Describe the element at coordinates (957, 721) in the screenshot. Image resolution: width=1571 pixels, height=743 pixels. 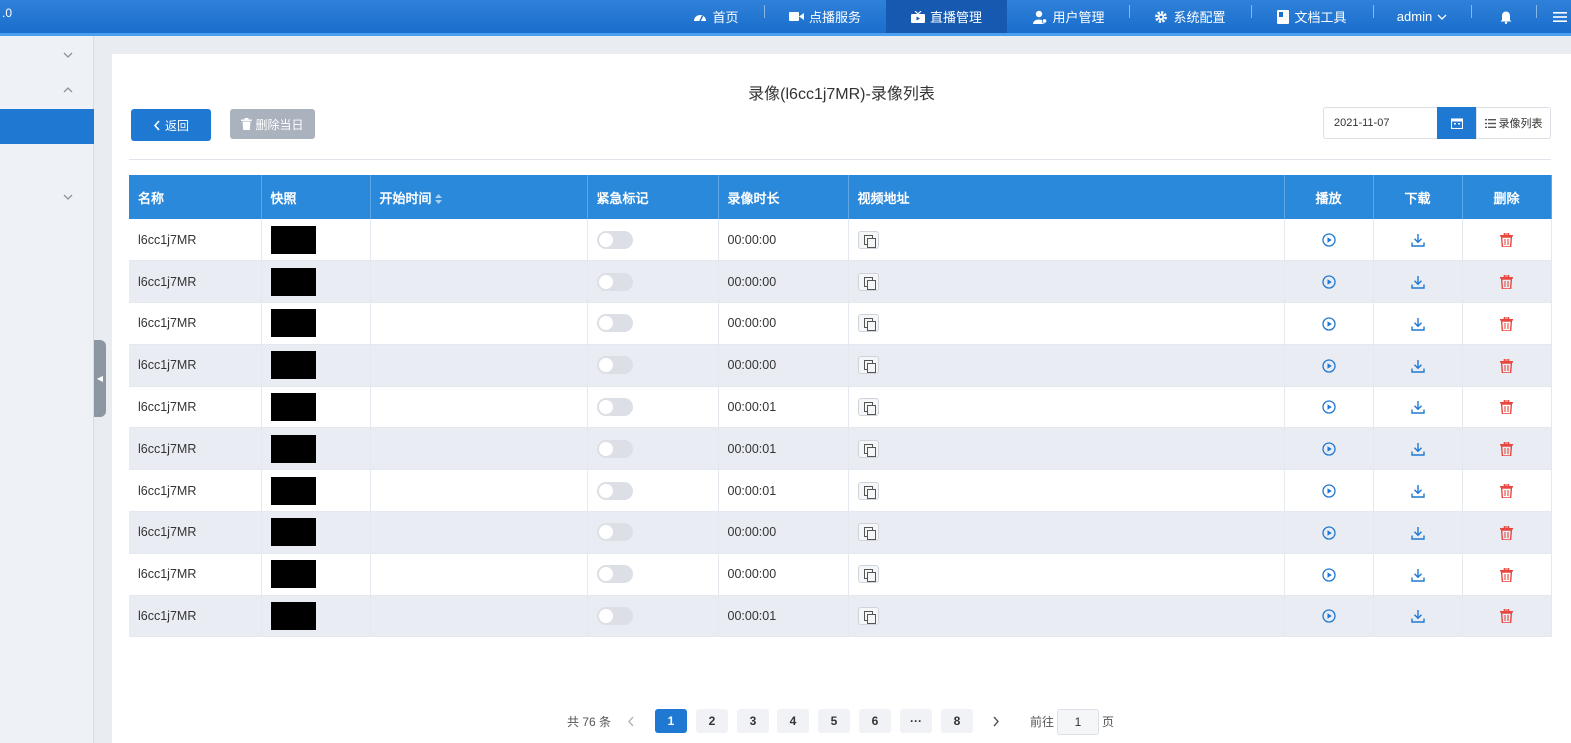
I see `page-button-8: 8` at that location.